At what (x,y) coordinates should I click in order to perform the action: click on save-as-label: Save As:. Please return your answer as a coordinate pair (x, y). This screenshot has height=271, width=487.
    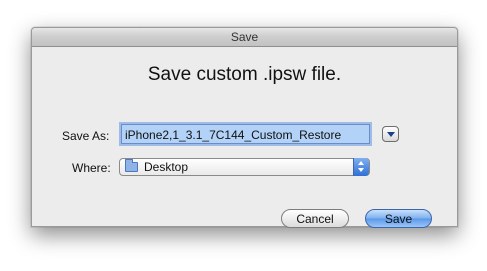
    Looking at the image, I should click on (86, 136).